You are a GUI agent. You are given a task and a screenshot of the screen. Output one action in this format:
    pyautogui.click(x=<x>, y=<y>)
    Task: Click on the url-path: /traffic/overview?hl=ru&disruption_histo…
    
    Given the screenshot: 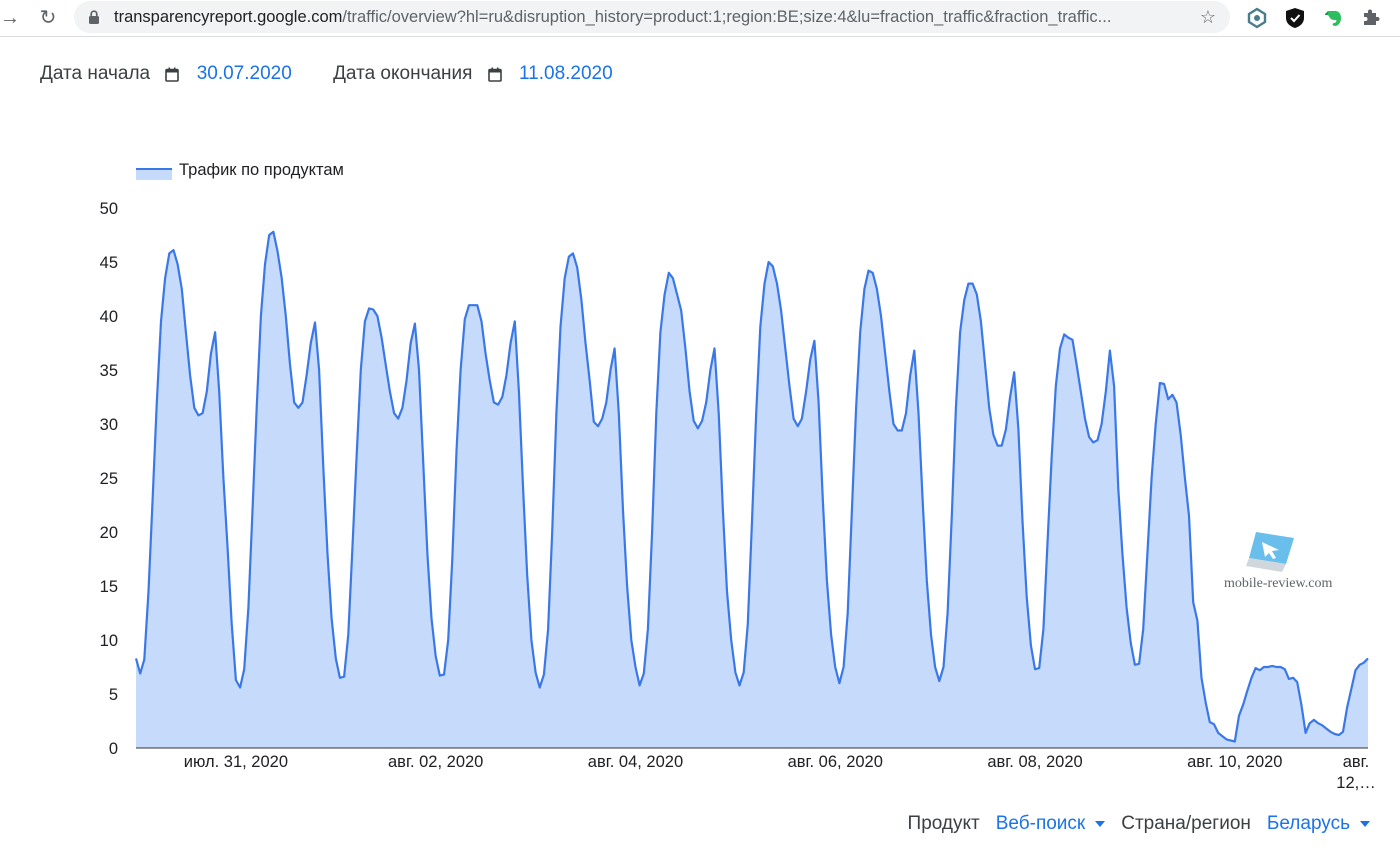 What is the action you would take?
    pyautogui.click(x=727, y=17)
    